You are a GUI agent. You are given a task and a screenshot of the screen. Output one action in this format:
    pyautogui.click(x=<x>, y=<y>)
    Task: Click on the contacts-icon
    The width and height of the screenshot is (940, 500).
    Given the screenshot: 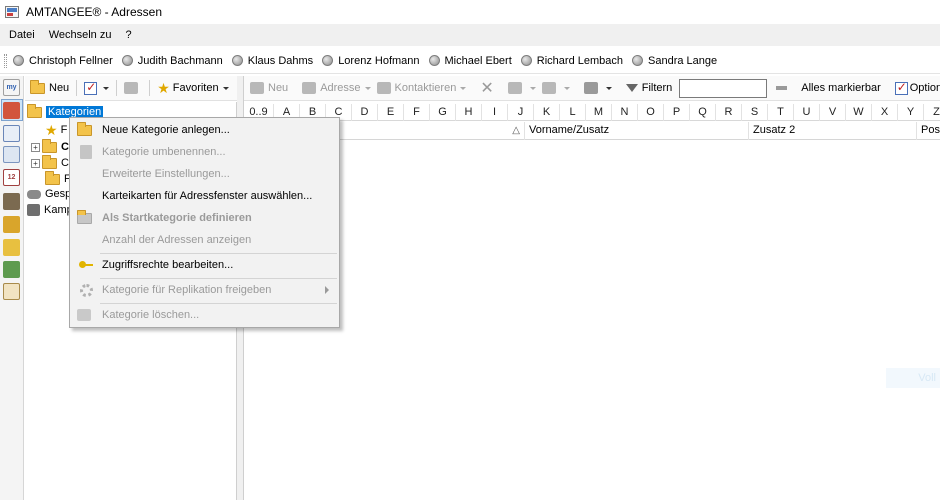 What is the action you would take?
    pyautogui.click(x=11, y=110)
    